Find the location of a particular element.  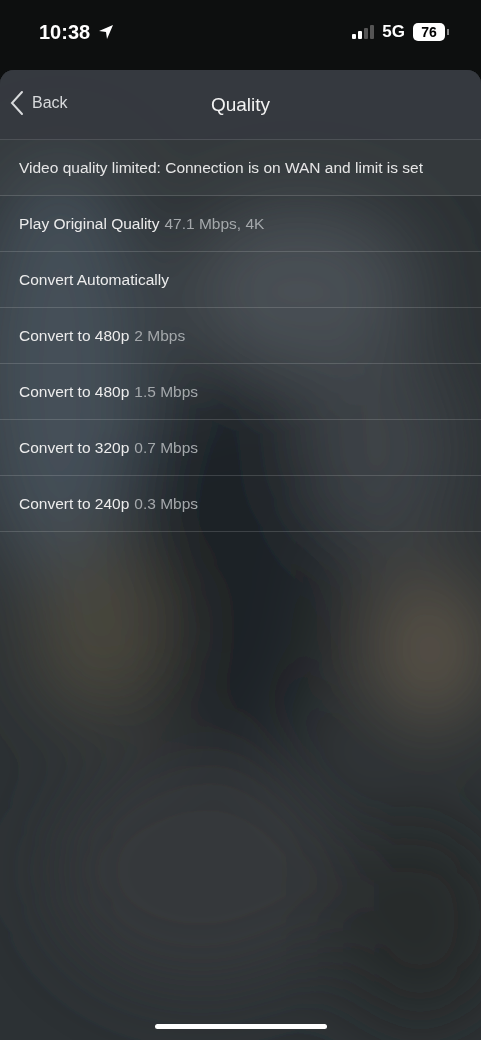

status-time: 10:38 is located at coordinates (65, 32).